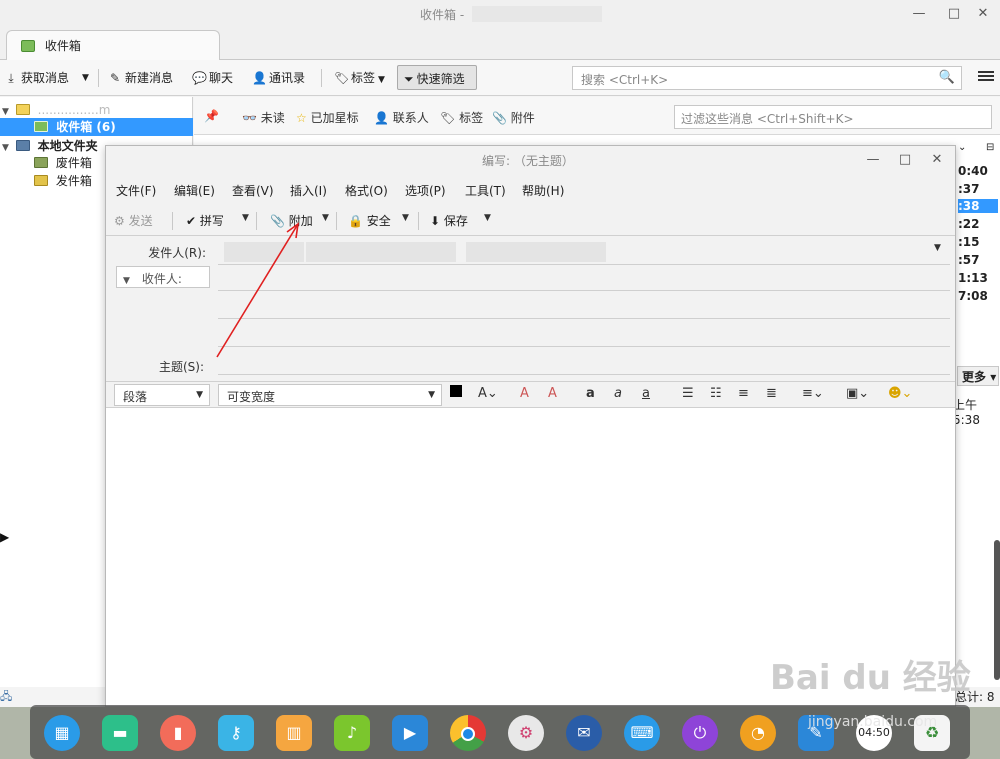 The height and width of the screenshot is (759, 1000). Describe the element at coordinates (584, 733) in the screenshot. I see `thunderbird-icon: ✉` at that location.